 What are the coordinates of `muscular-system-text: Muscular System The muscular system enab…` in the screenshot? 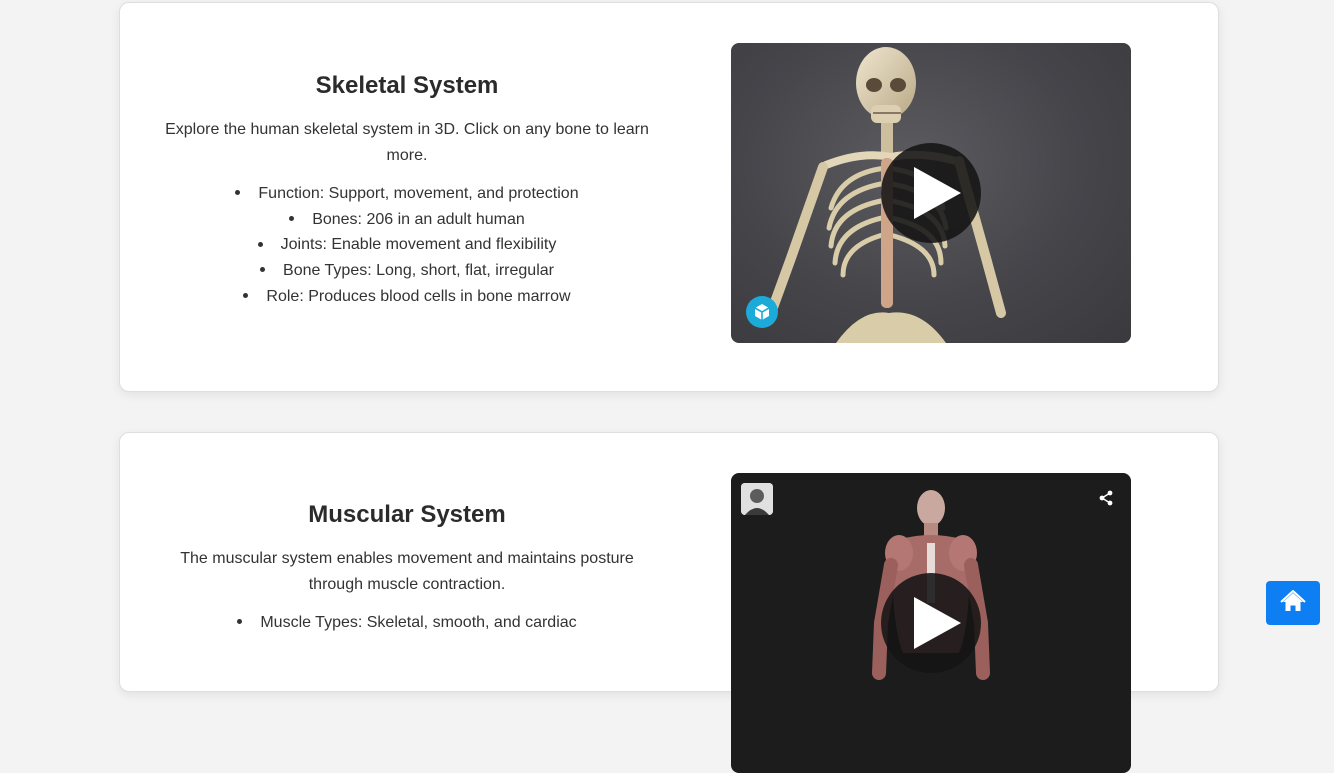 It's located at (407, 568).